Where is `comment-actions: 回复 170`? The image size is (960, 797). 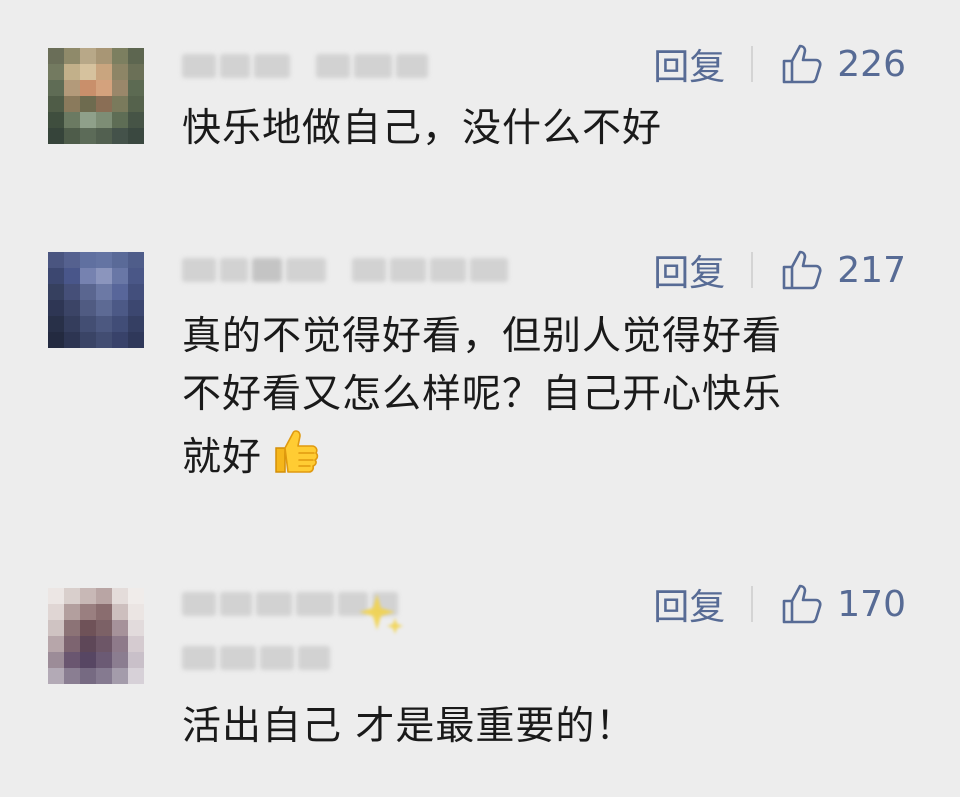 comment-actions: 回复 170 is located at coordinates (779, 604).